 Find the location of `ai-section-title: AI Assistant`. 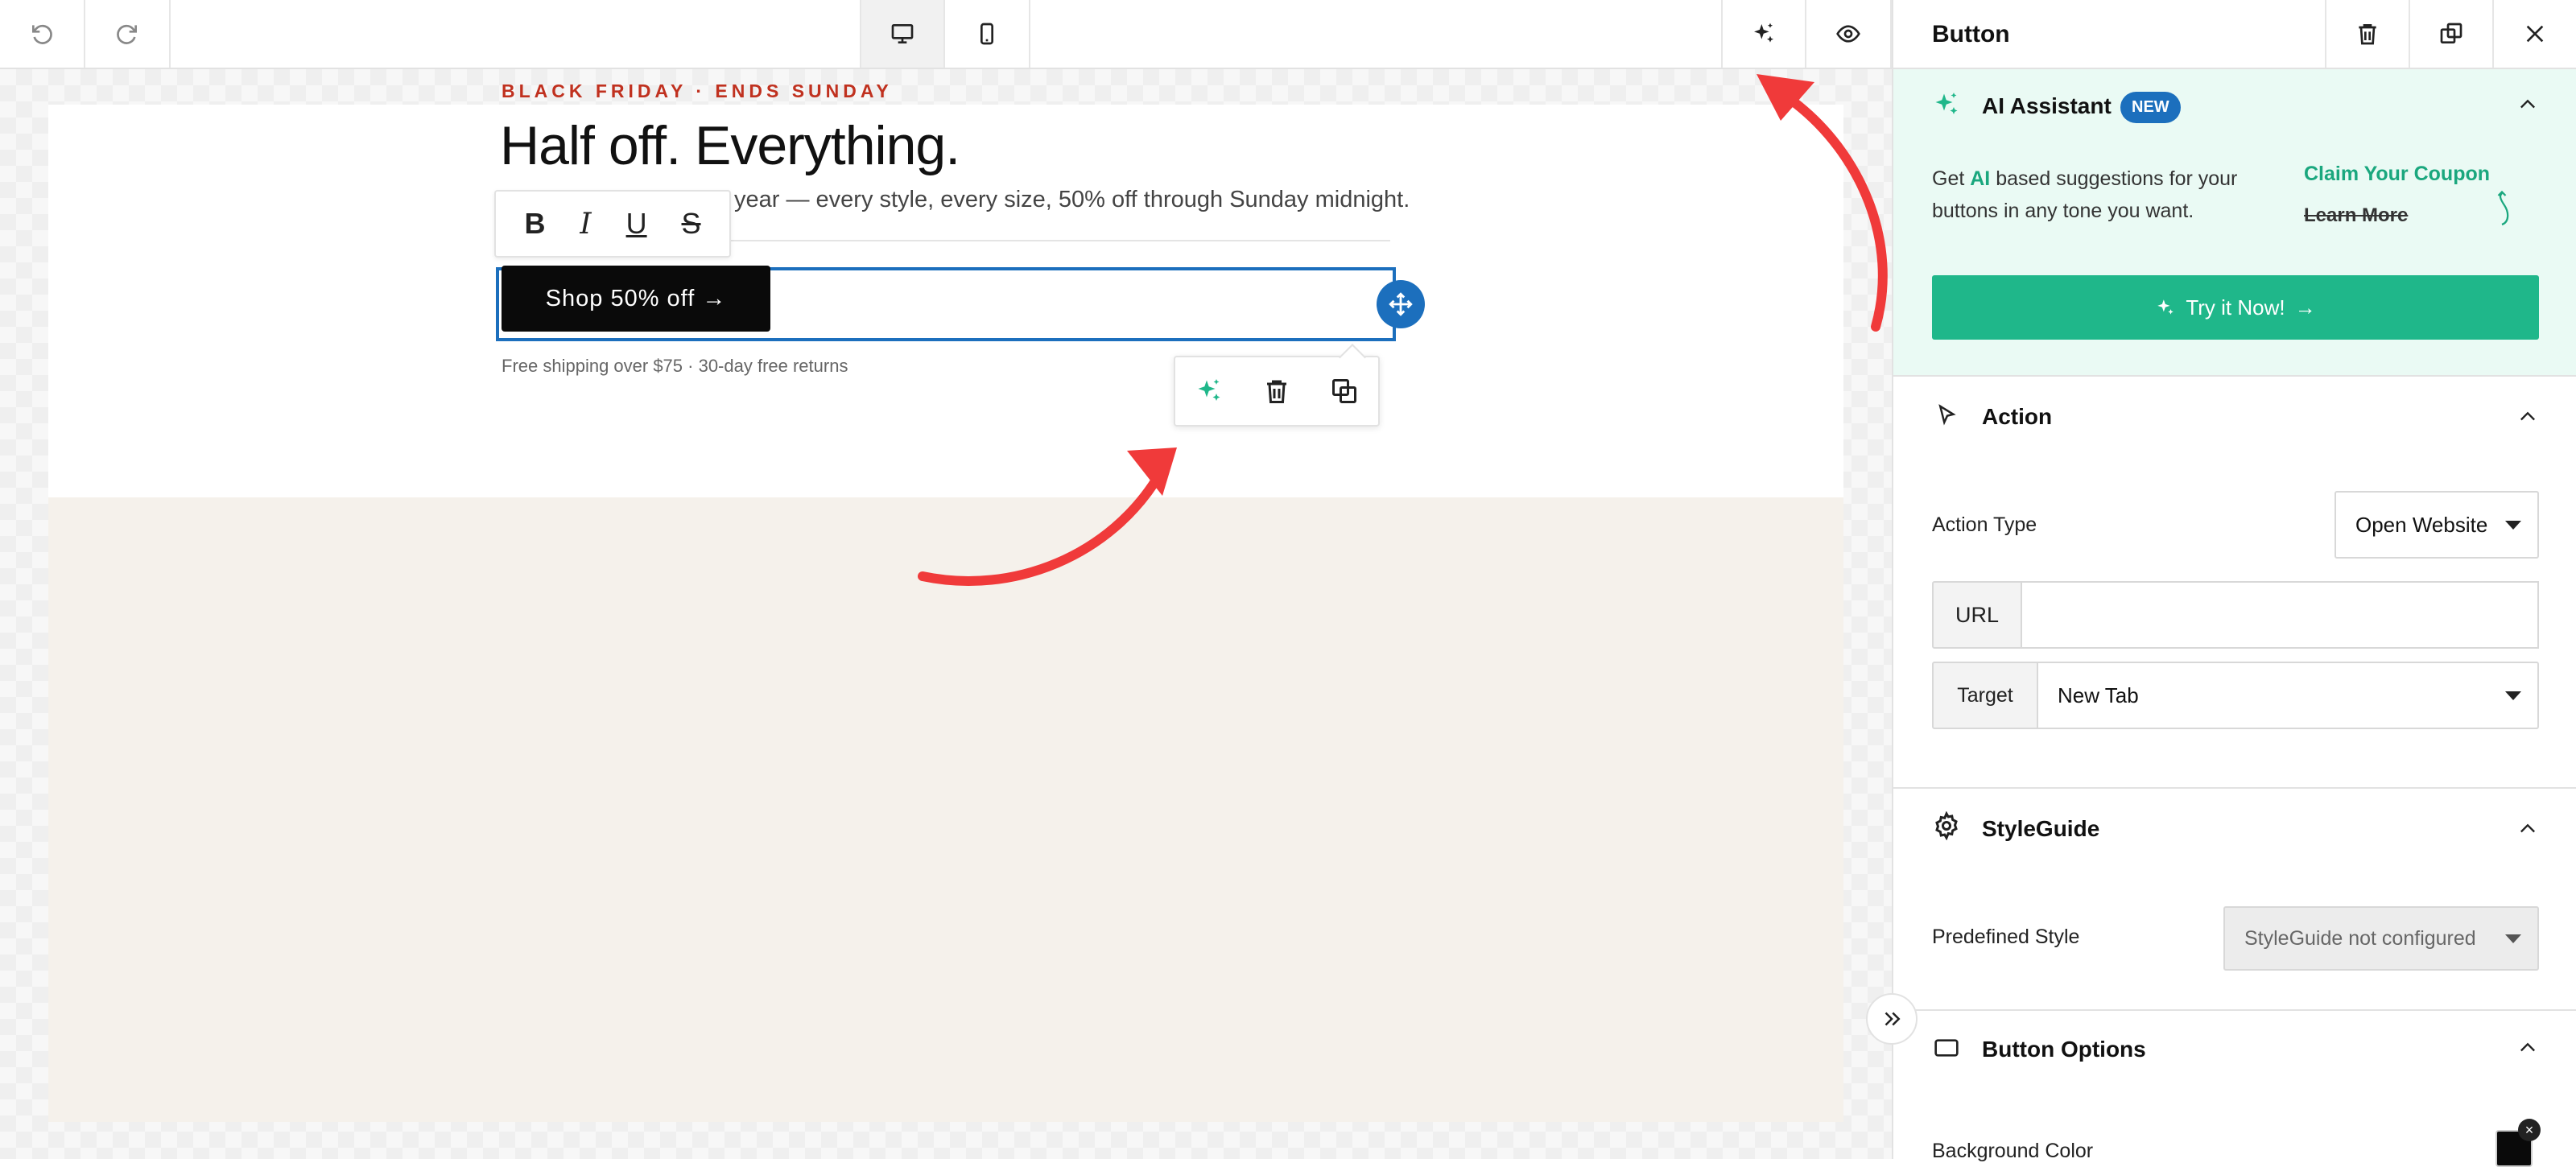

ai-section-title: AI Assistant is located at coordinates (2047, 105).